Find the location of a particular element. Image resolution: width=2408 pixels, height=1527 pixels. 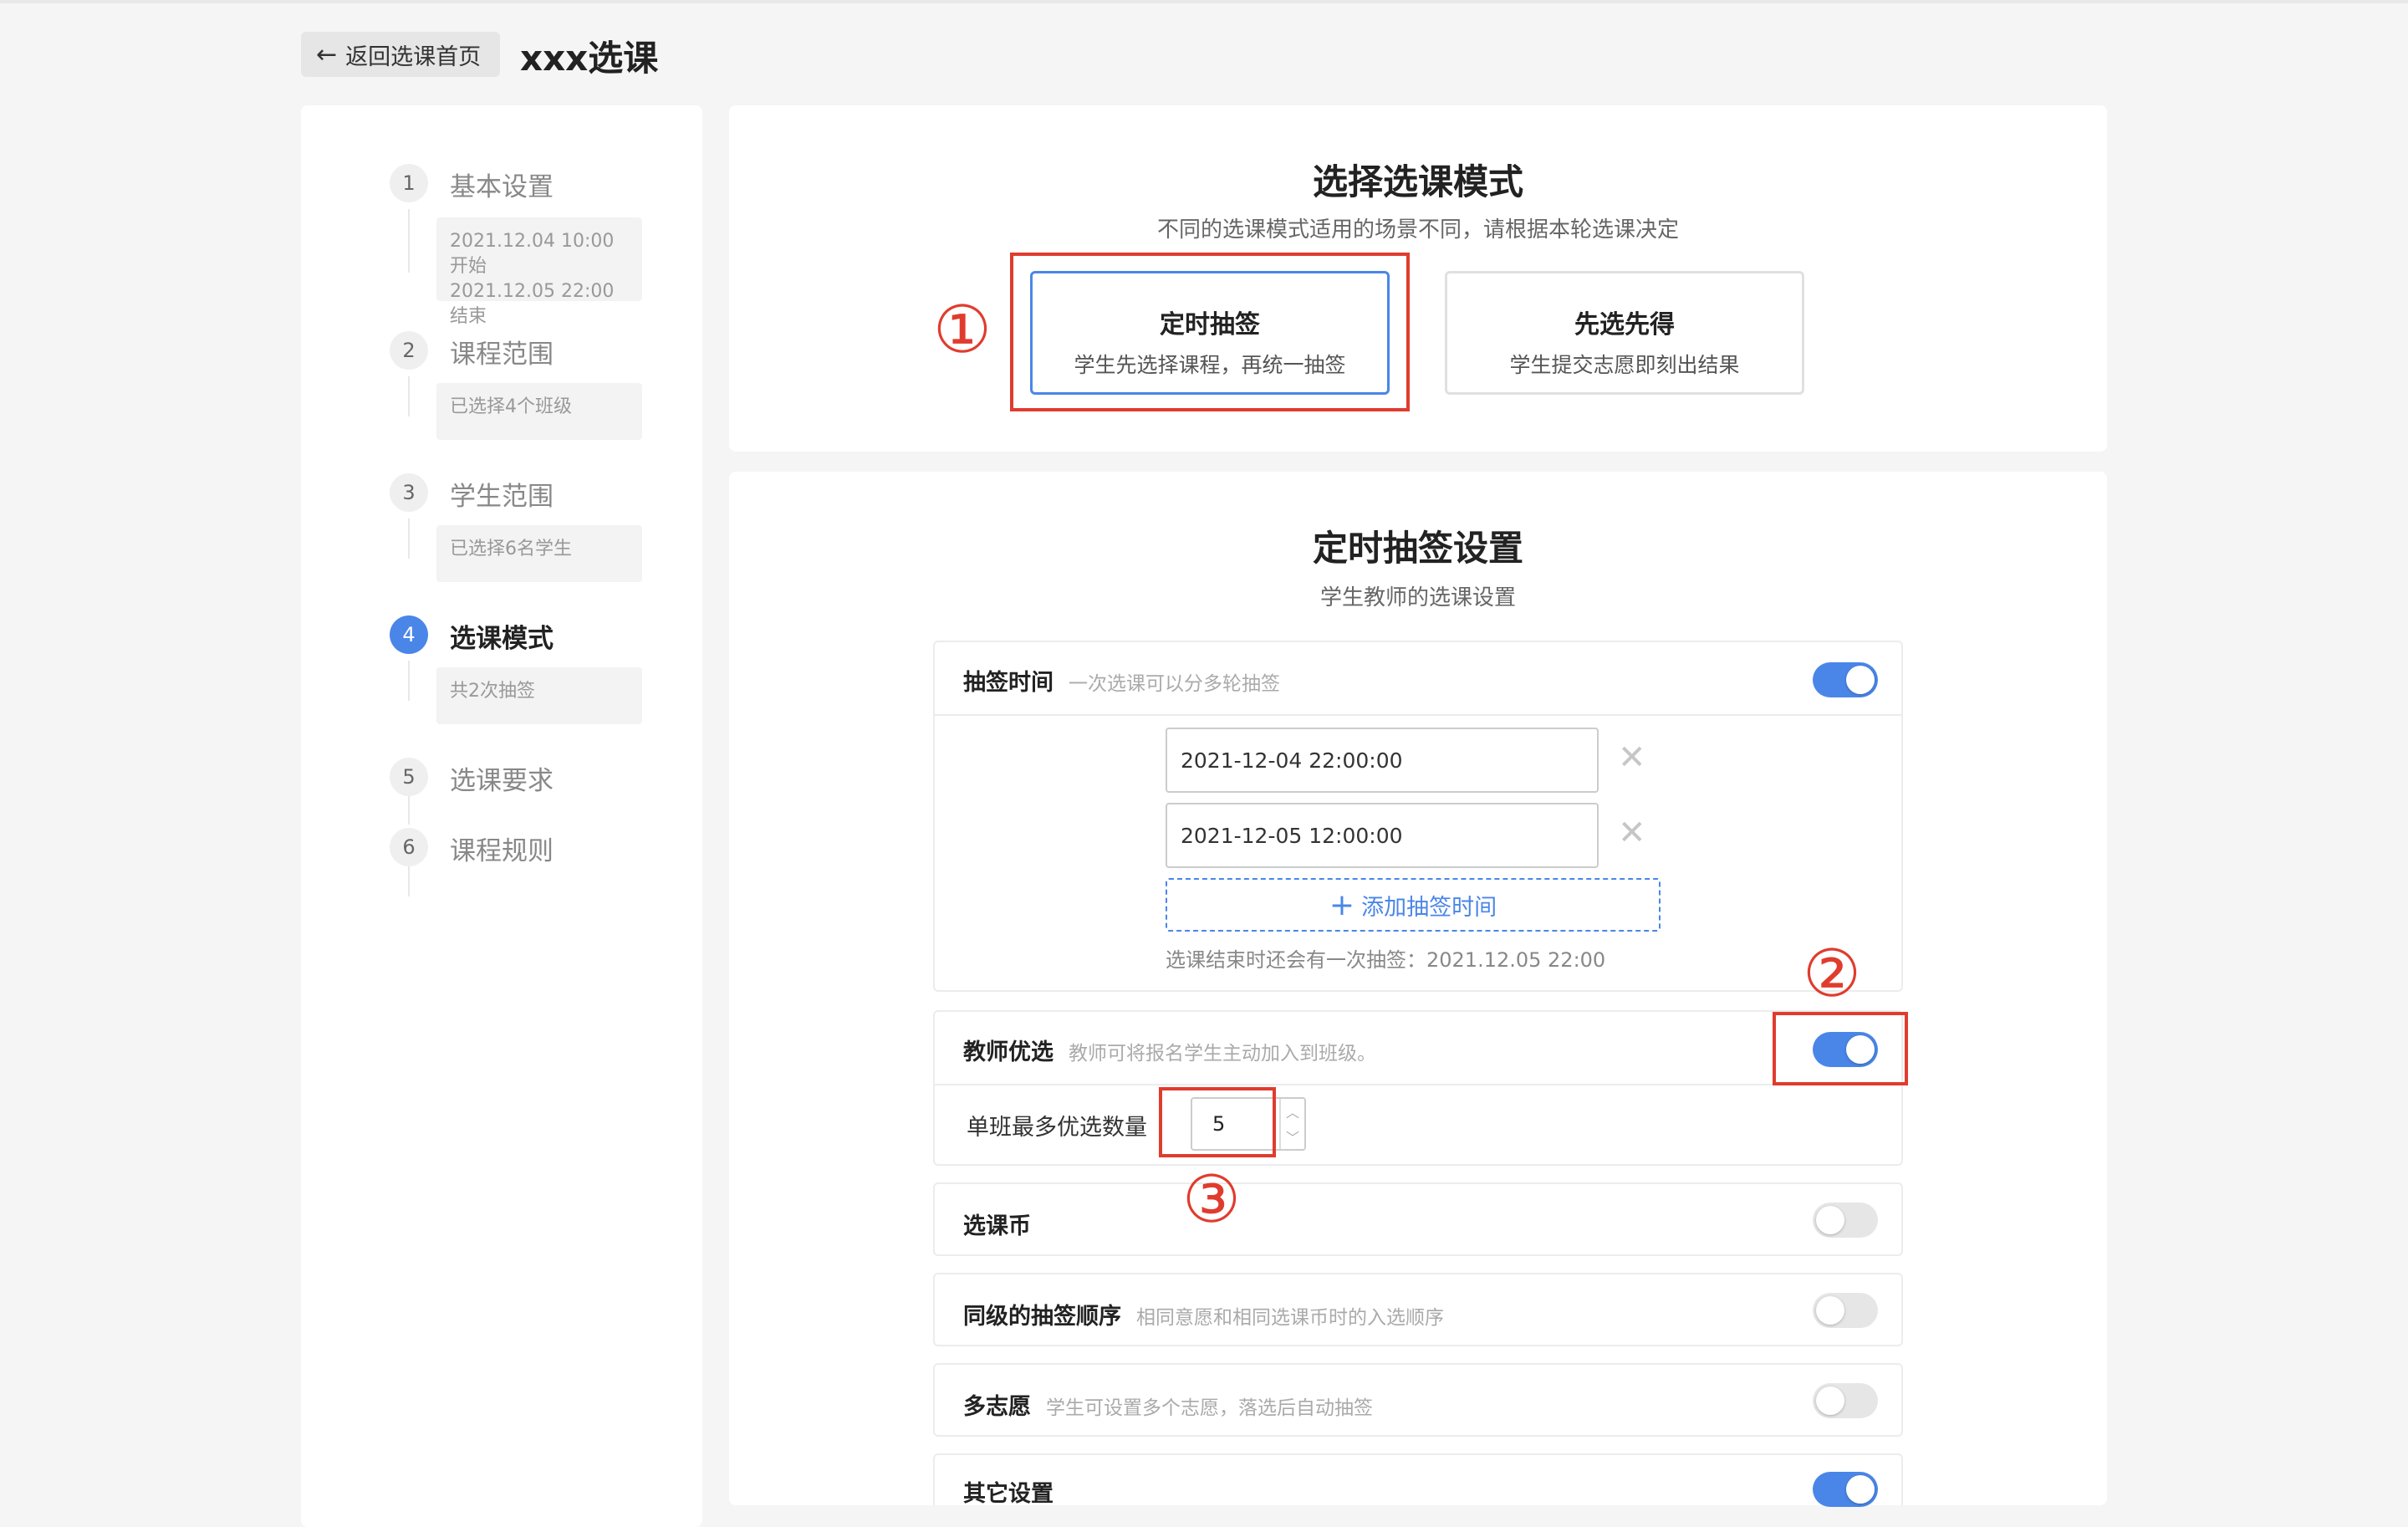

max-pick-value: 5 is located at coordinates (1219, 1124).